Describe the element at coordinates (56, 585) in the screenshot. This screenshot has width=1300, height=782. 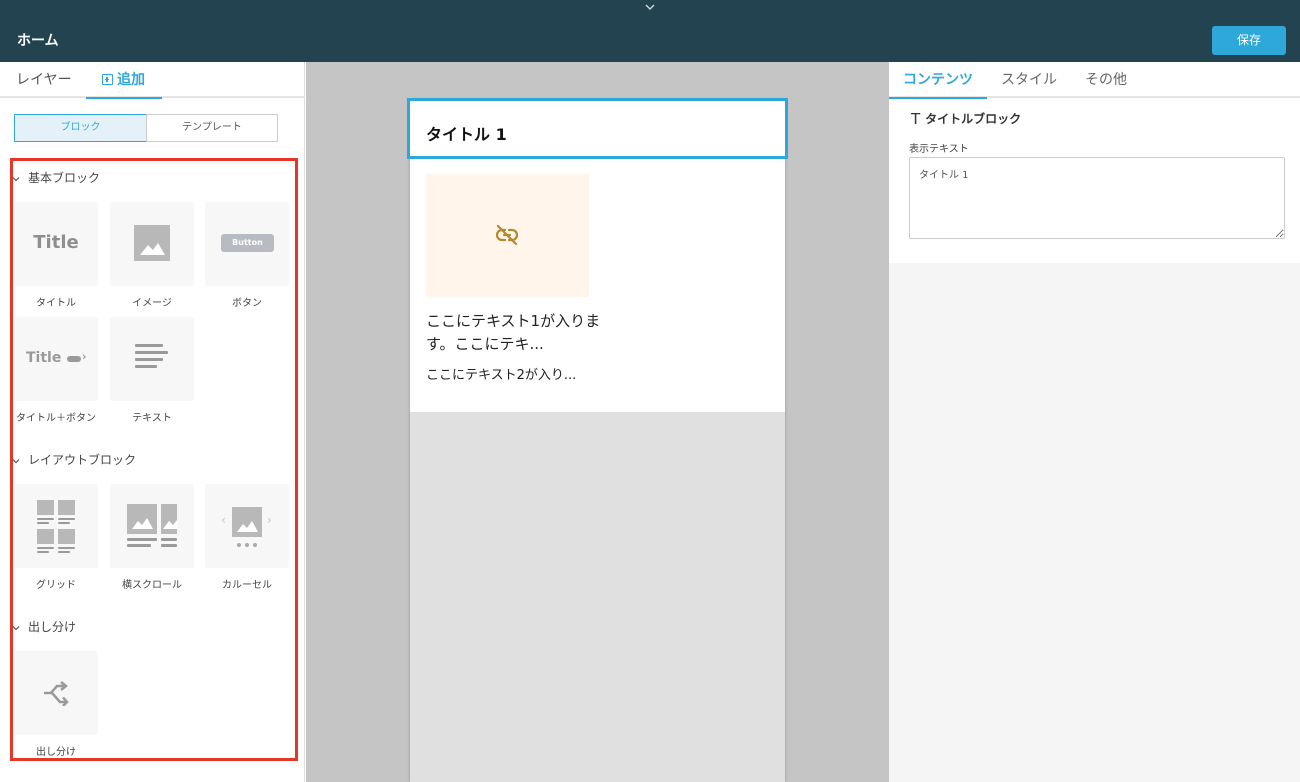
I see `block-grid-label: グリッド` at that location.